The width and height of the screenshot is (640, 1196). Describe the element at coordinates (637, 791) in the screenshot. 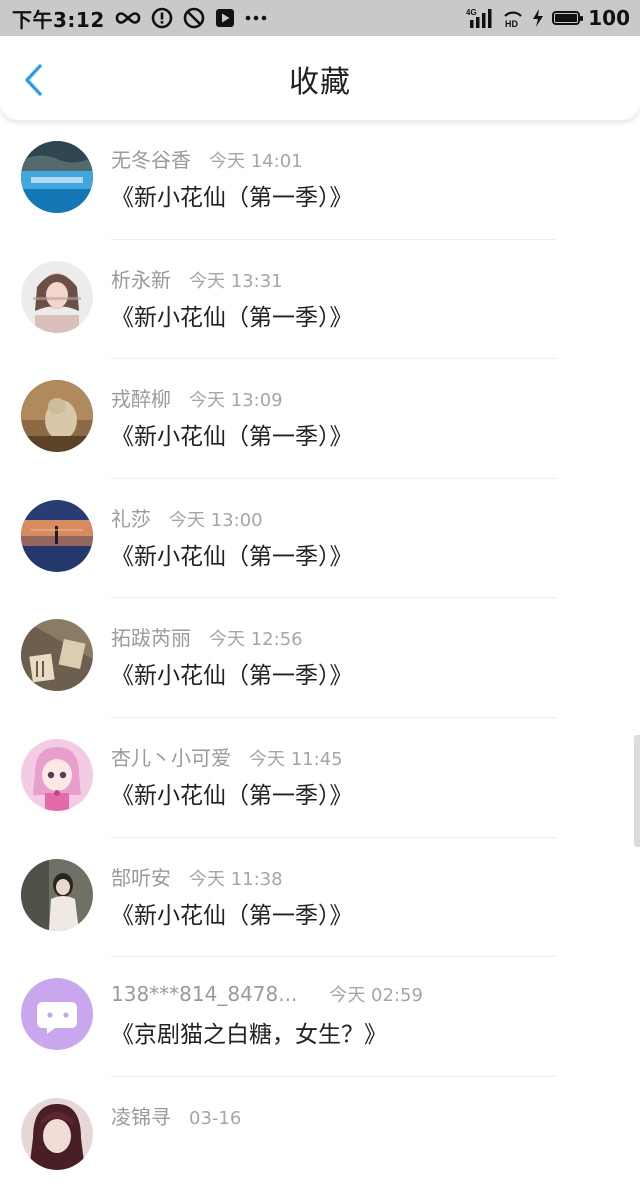

I see `scroll-handle` at that location.